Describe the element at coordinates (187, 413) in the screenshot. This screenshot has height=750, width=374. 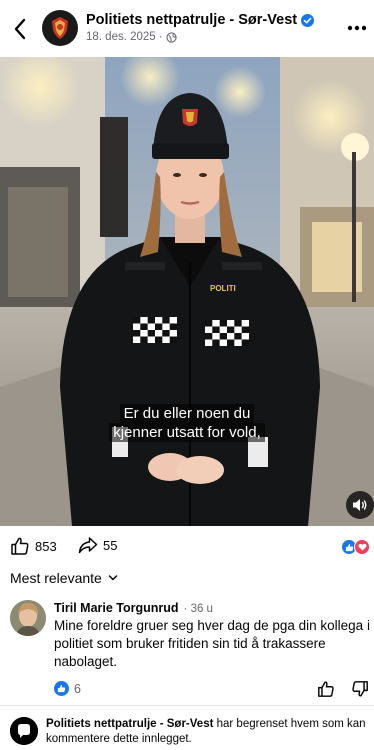
I see `caption-line-1: Er du eller noen du` at that location.